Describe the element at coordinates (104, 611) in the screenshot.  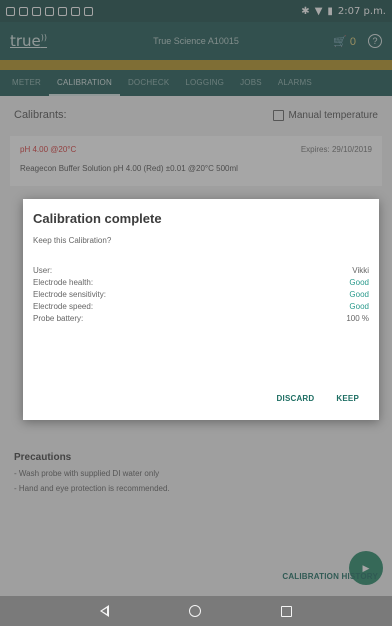
I see `back-icon` at that location.